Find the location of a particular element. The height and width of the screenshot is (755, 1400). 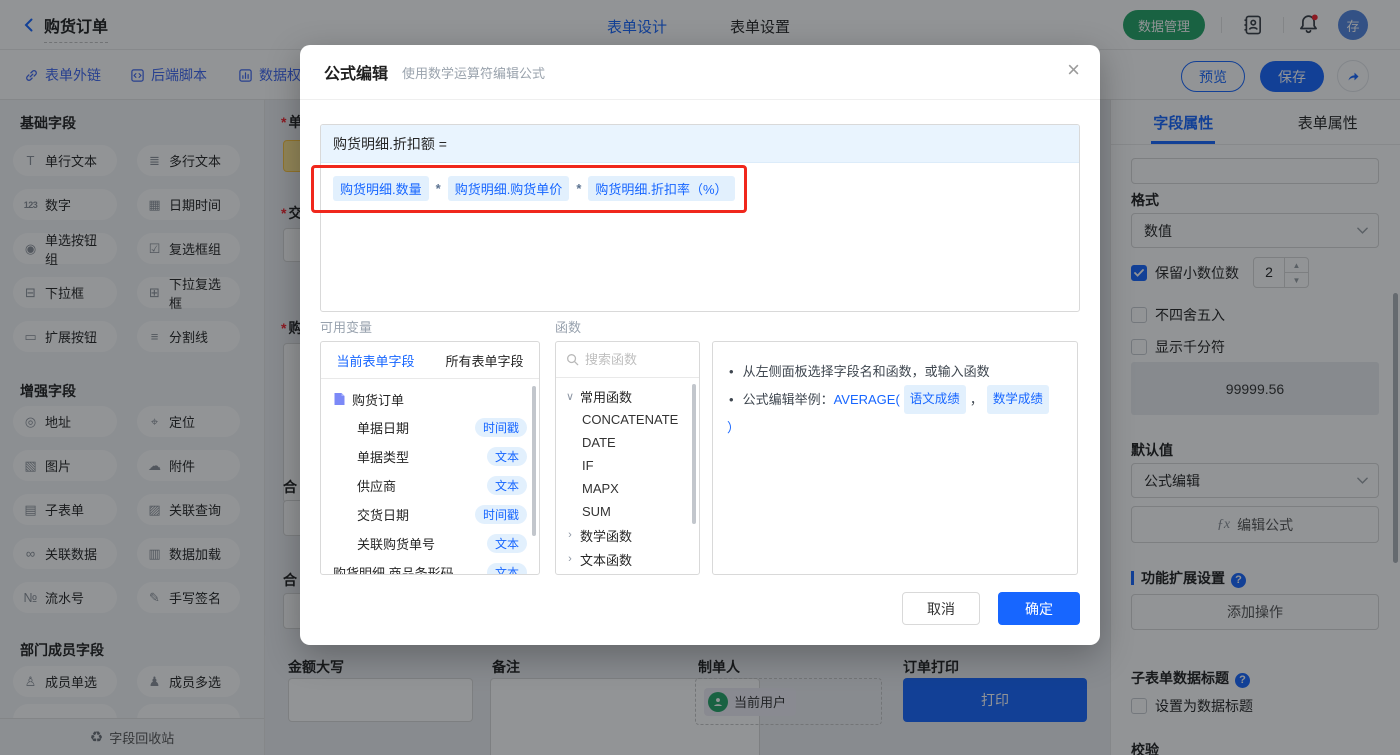

variable-name: 供应商 is located at coordinates (377, 486).